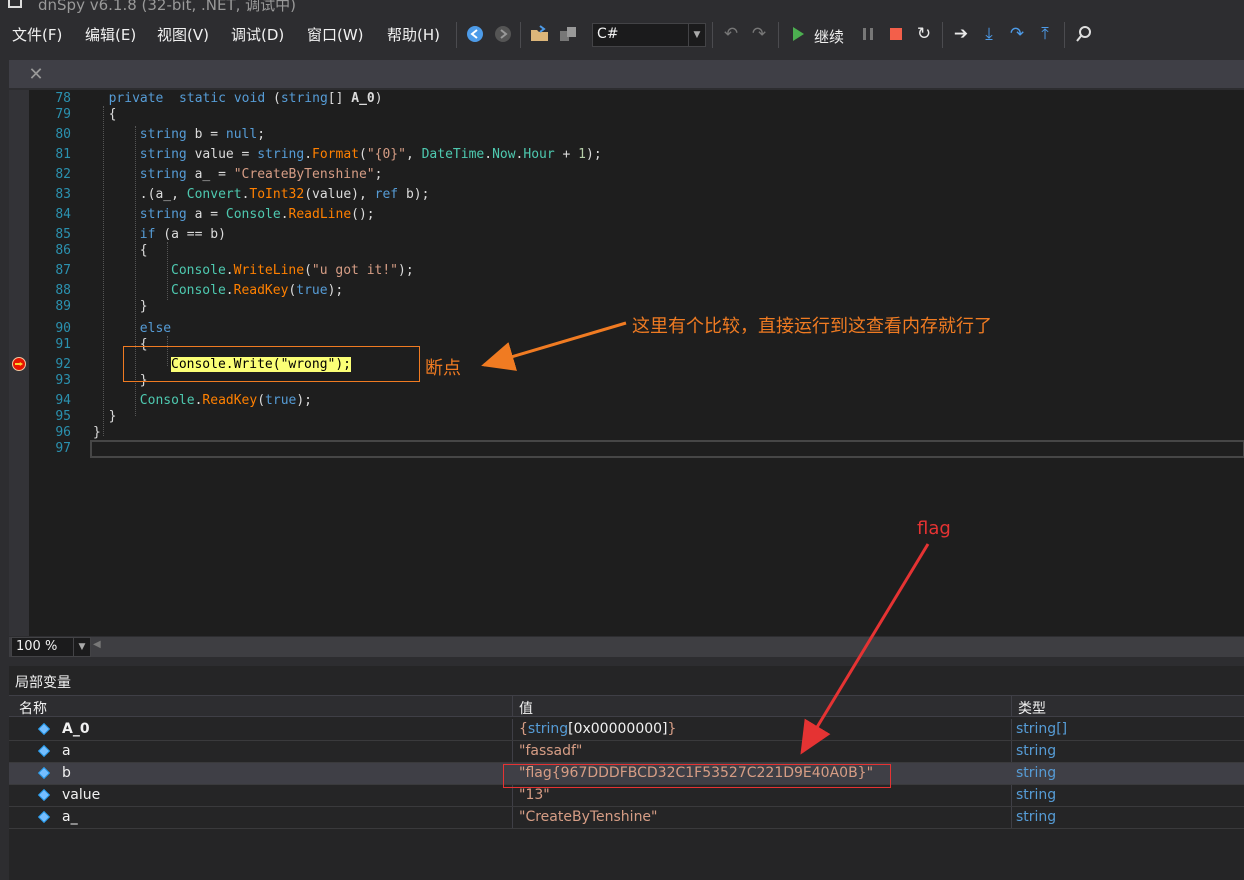 This screenshot has width=1244, height=880. Describe the element at coordinates (1032, 708) in the screenshot. I see `column-type-header: 类型` at that location.